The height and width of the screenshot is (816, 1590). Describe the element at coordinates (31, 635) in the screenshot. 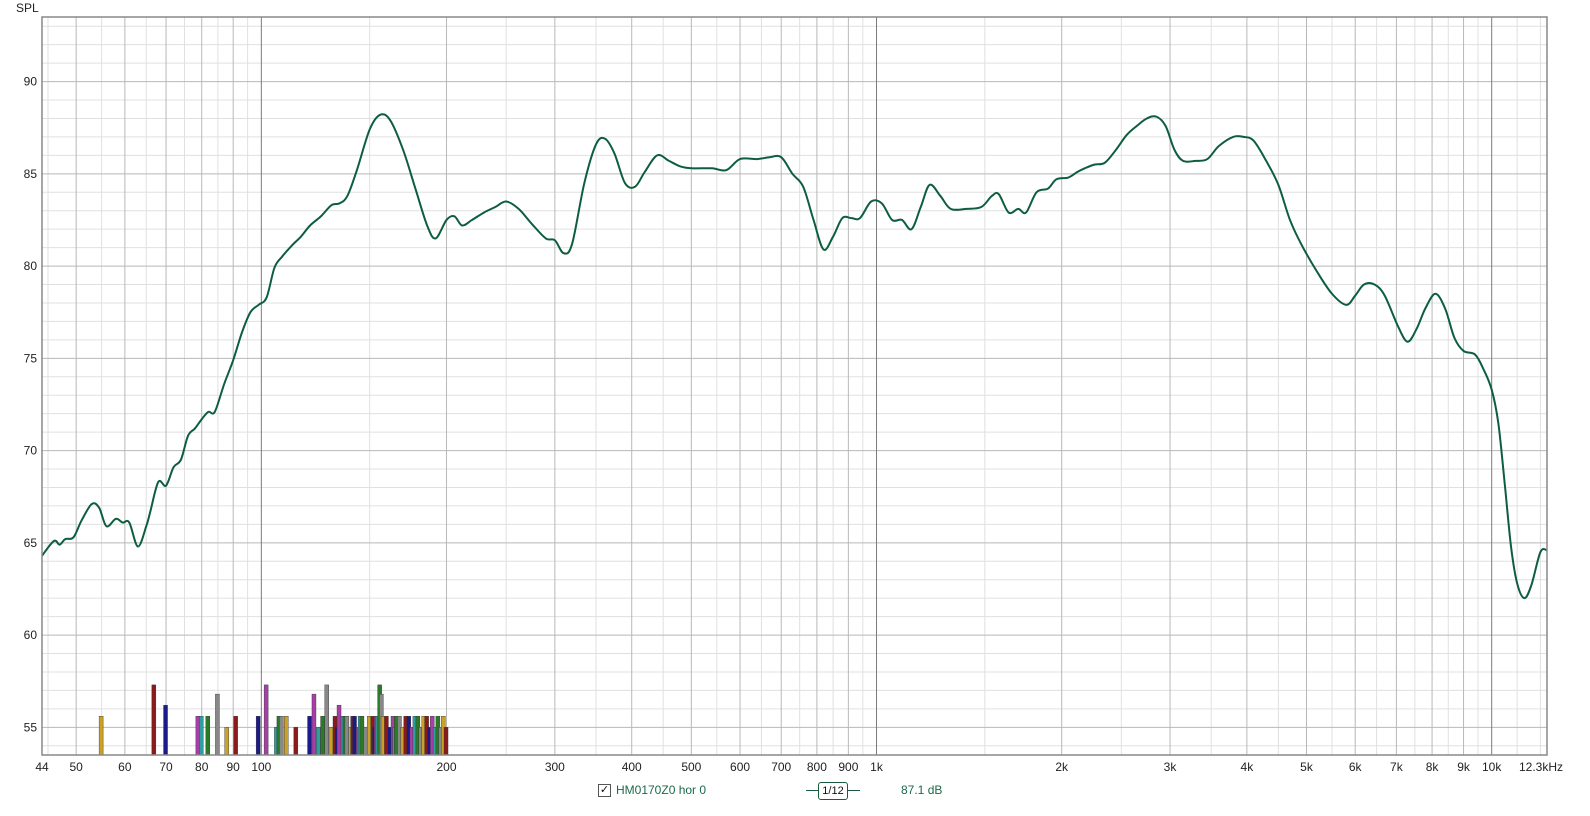

I see `y-tick-label: 60` at that location.